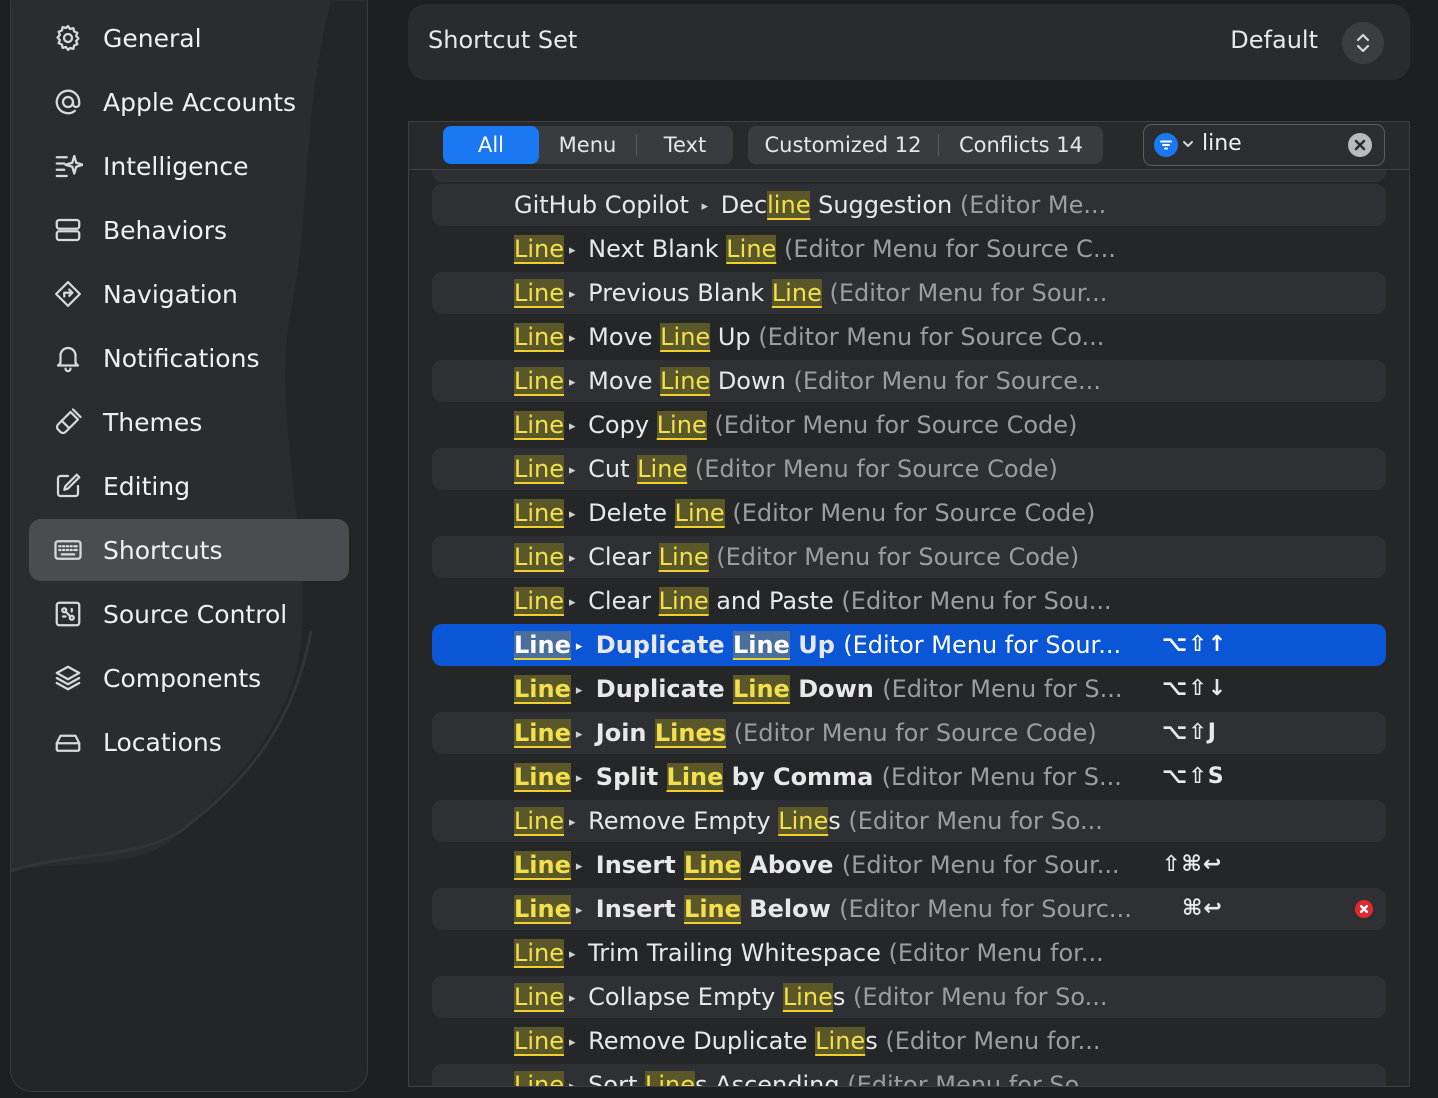 This screenshot has width=1438, height=1098. I want to click on filter-icon, so click(1166, 145).